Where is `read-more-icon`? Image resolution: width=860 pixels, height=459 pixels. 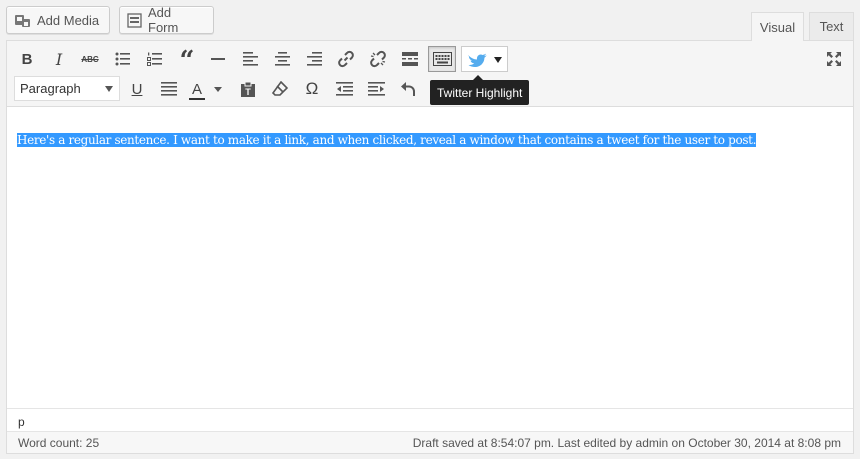 read-more-icon is located at coordinates (410, 59).